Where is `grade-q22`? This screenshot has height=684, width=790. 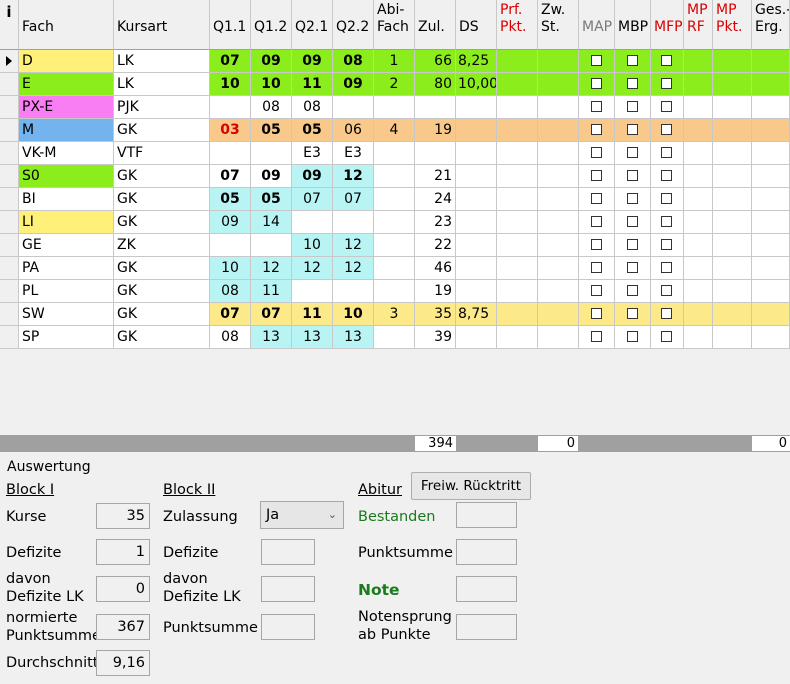 grade-q22 is located at coordinates (353, 107).